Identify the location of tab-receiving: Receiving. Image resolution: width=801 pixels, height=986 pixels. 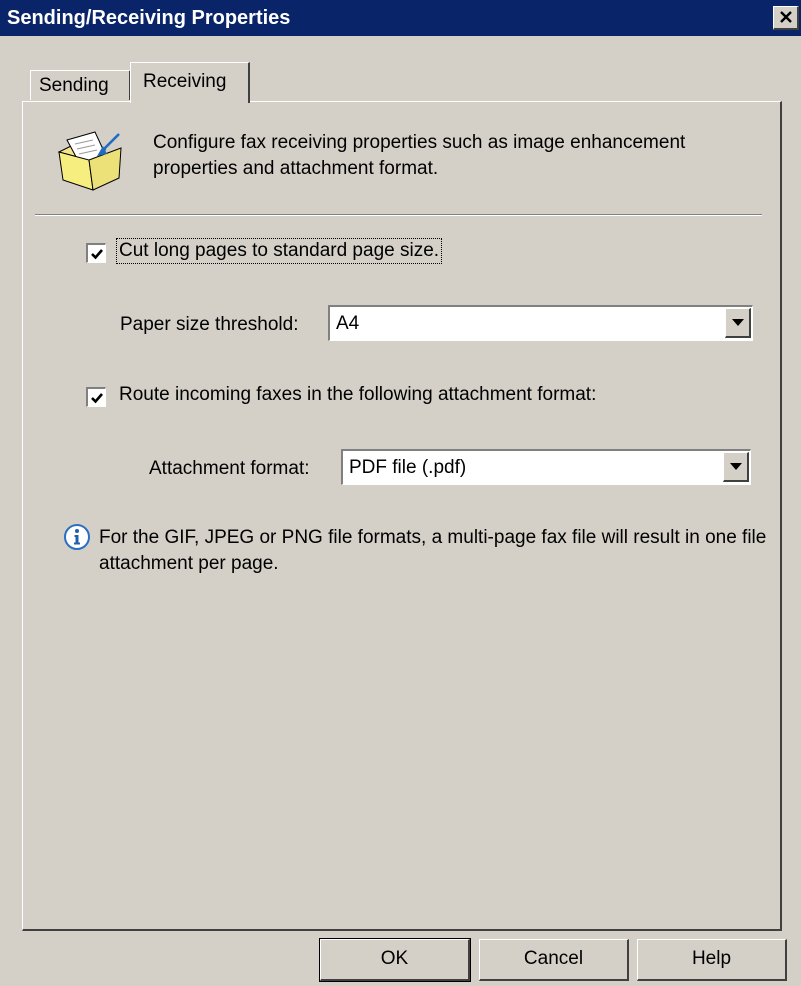
(190, 84).